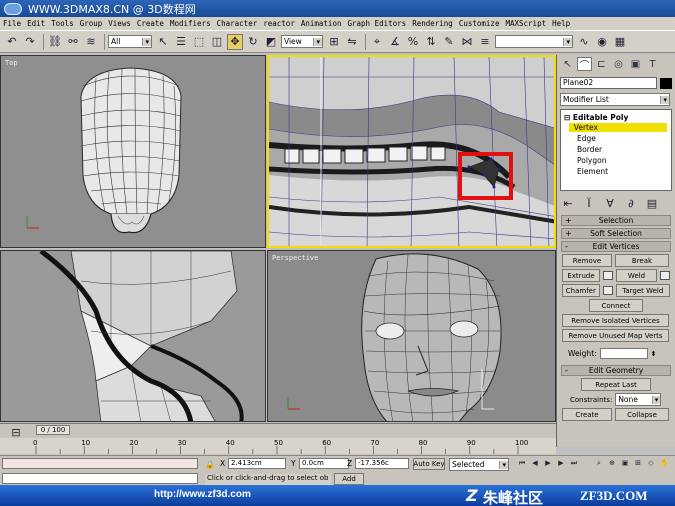 Image resolution: width=675 pixels, height=506 pixels. Describe the element at coordinates (601, 64) in the screenshot. I see `hierarchy-tab-icon: ⊏` at that location.